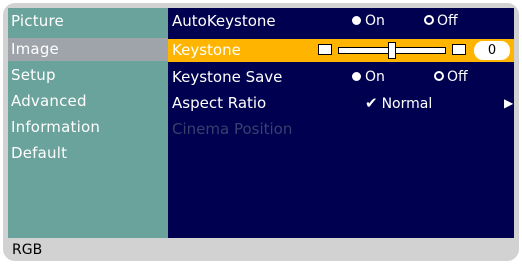 Image resolution: width=522 pixels, height=265 pixels. What do you see at coordinates (219, 103) in the screenshot?
I see `aspect-ratio-label: Aspect Ratio` at bounding box center [219, 103].